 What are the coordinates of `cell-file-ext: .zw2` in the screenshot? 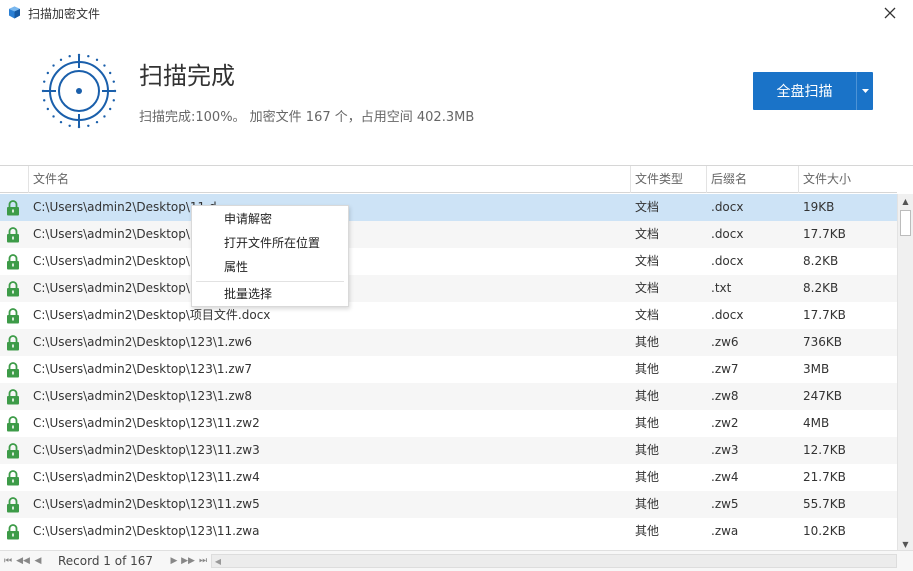 It's located at (725, 423).